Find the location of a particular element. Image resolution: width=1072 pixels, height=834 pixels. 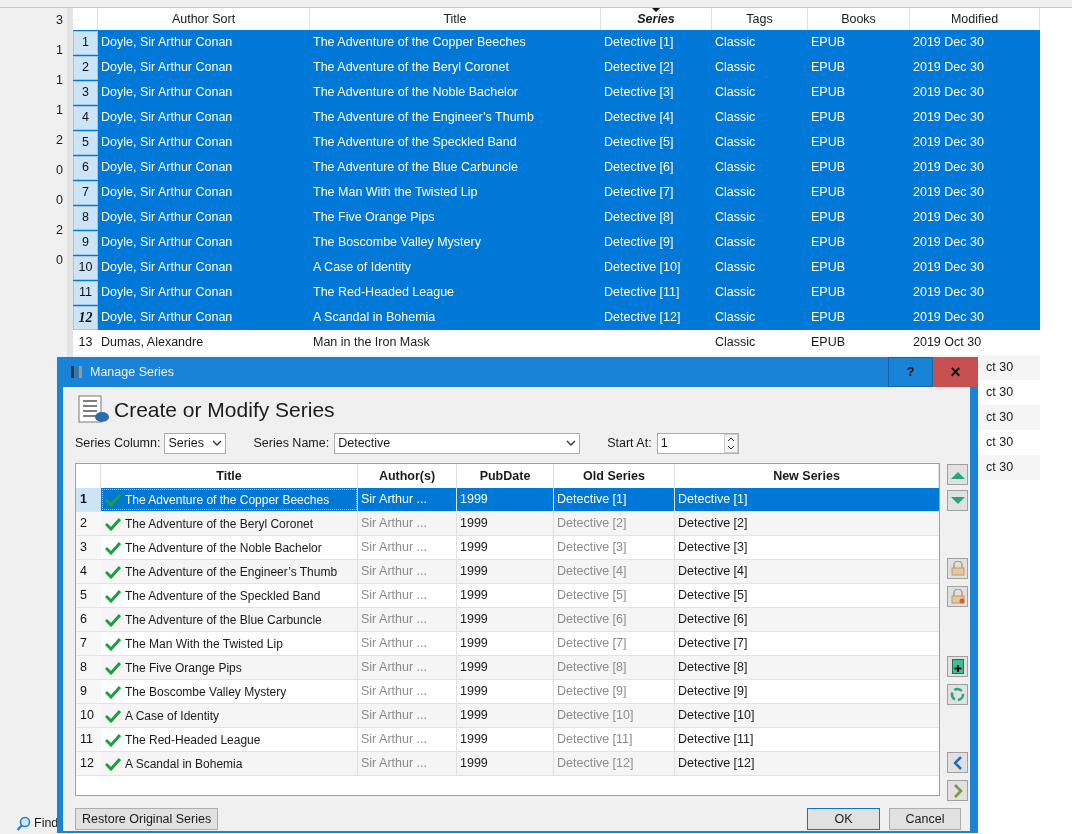

series-row: 5 The Adventure of the Speckled Band Sir Arthur ... 1999 Detective [5] Detective [5] is located at coordinates (507, 596).